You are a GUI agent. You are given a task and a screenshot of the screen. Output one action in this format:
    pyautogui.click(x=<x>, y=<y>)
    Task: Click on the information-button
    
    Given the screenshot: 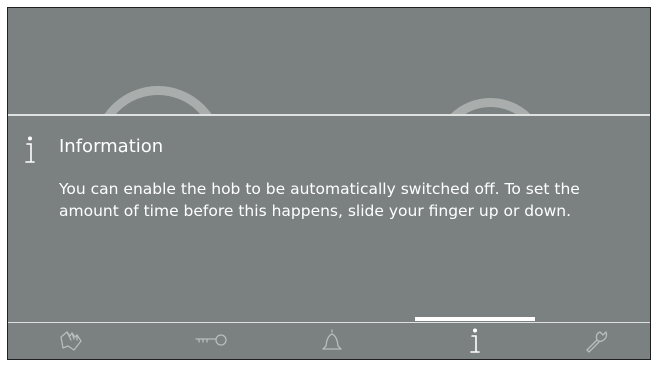 What is the action you would take?
    pyautogui.click(x=475, y=341)
    